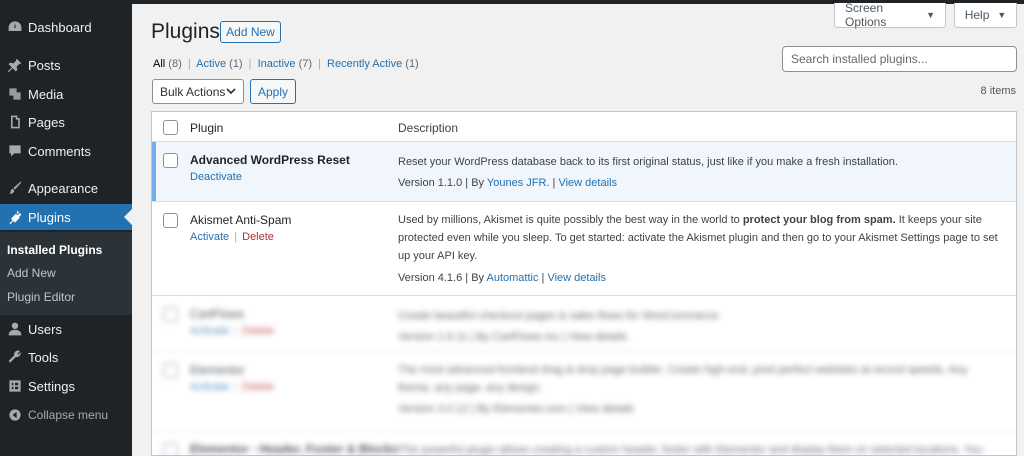  I want to click on sidebar-item-pages: Pages, so click(66, 122).